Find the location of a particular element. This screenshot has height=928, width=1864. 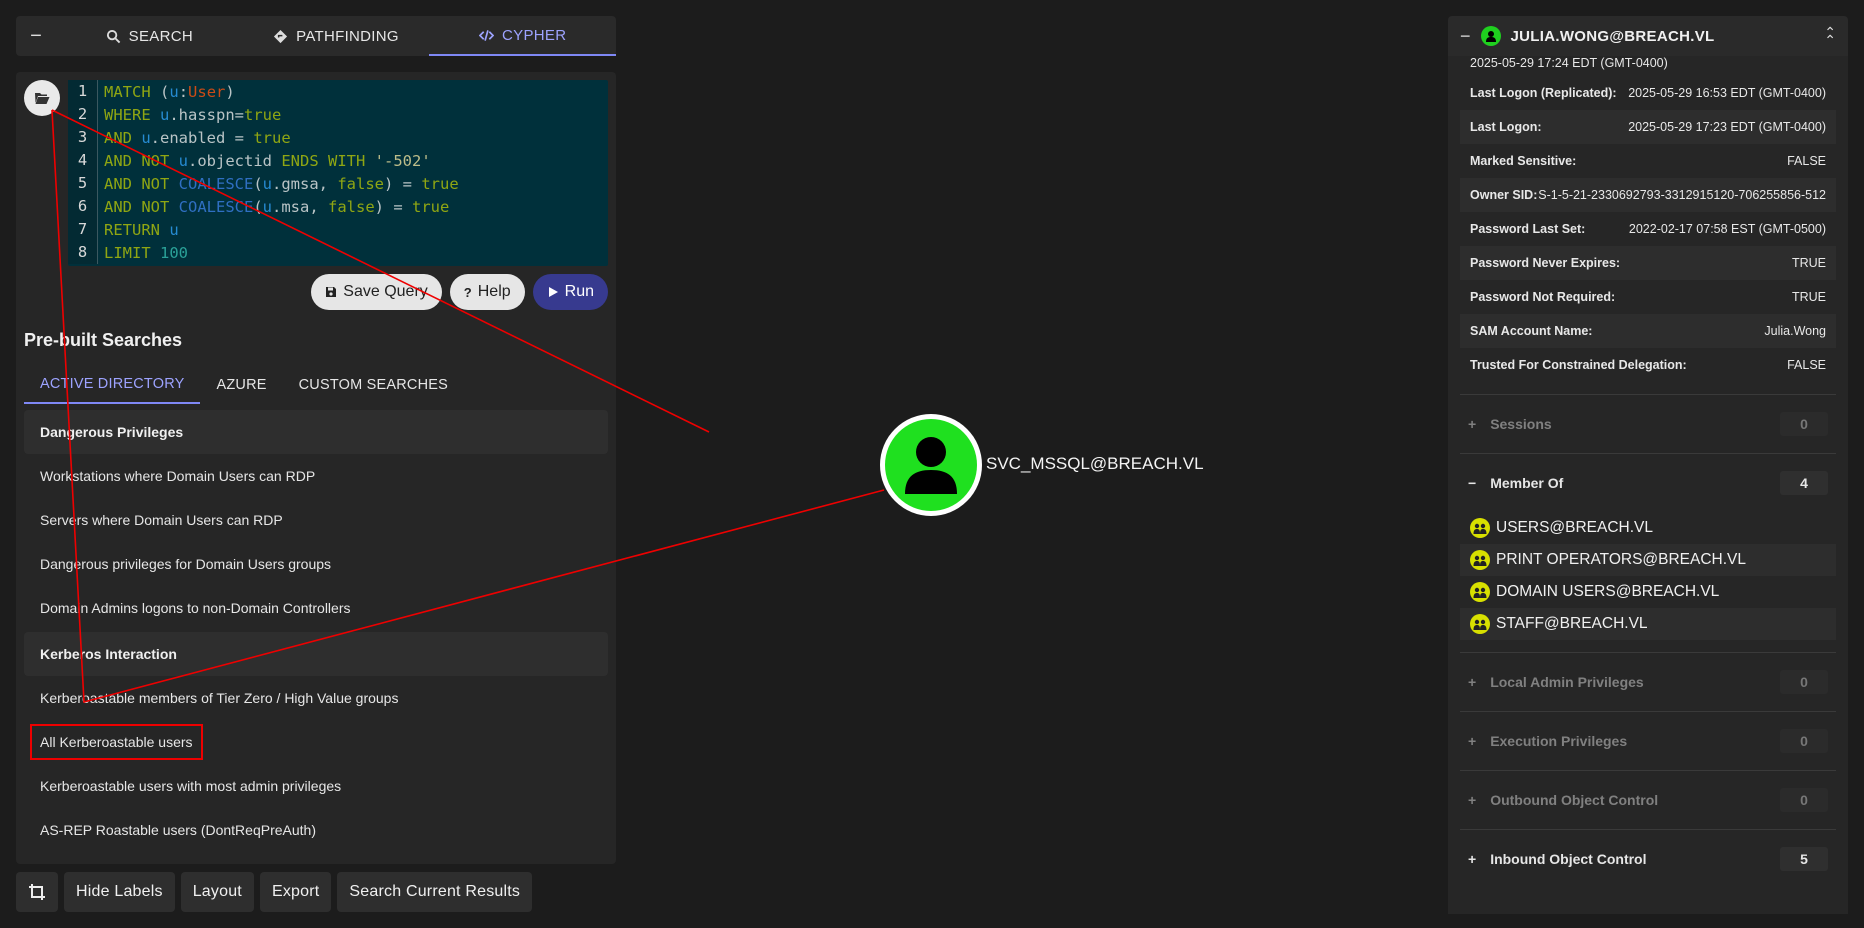

tab-active-directory: ACTIVE DIRECTORY is located at coordinates (112, 385).